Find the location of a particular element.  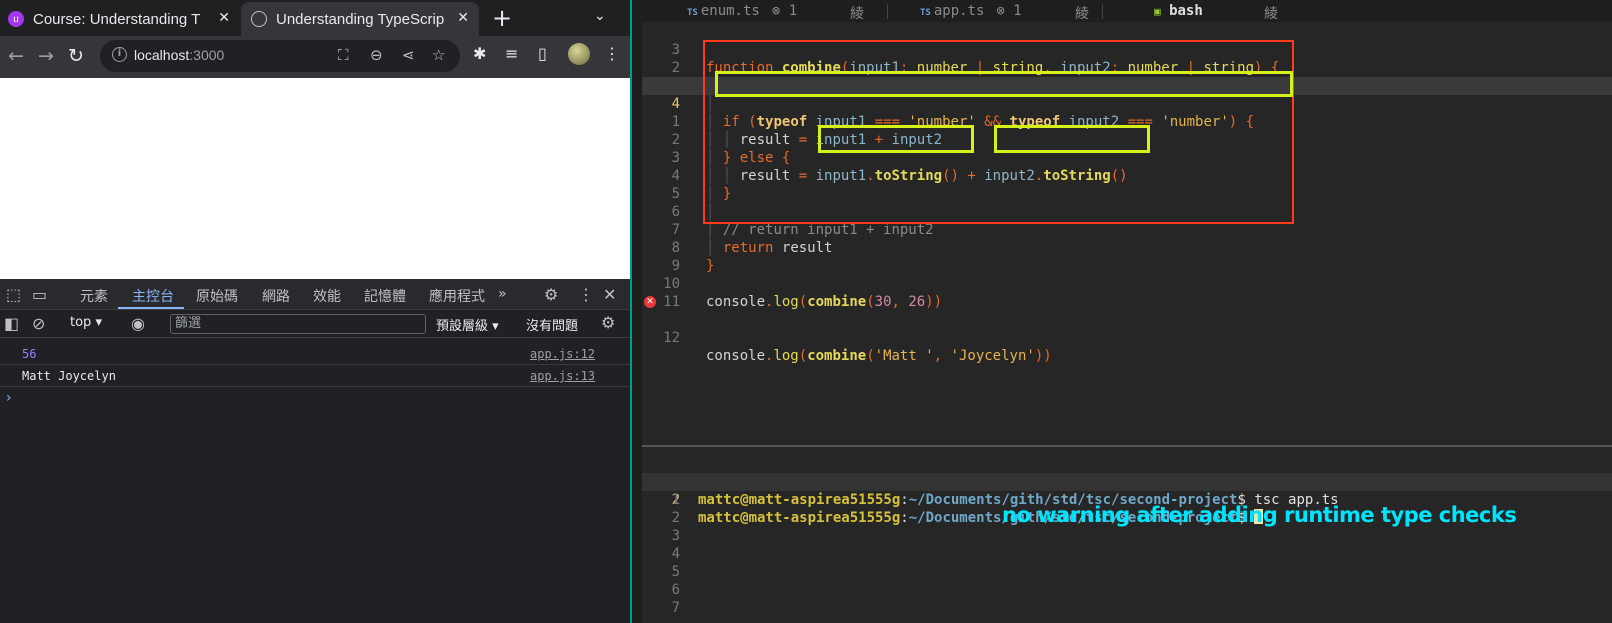

editor-tab-enum: TS enum.ts ⊗ 1 is located at coordinates (742, 11).